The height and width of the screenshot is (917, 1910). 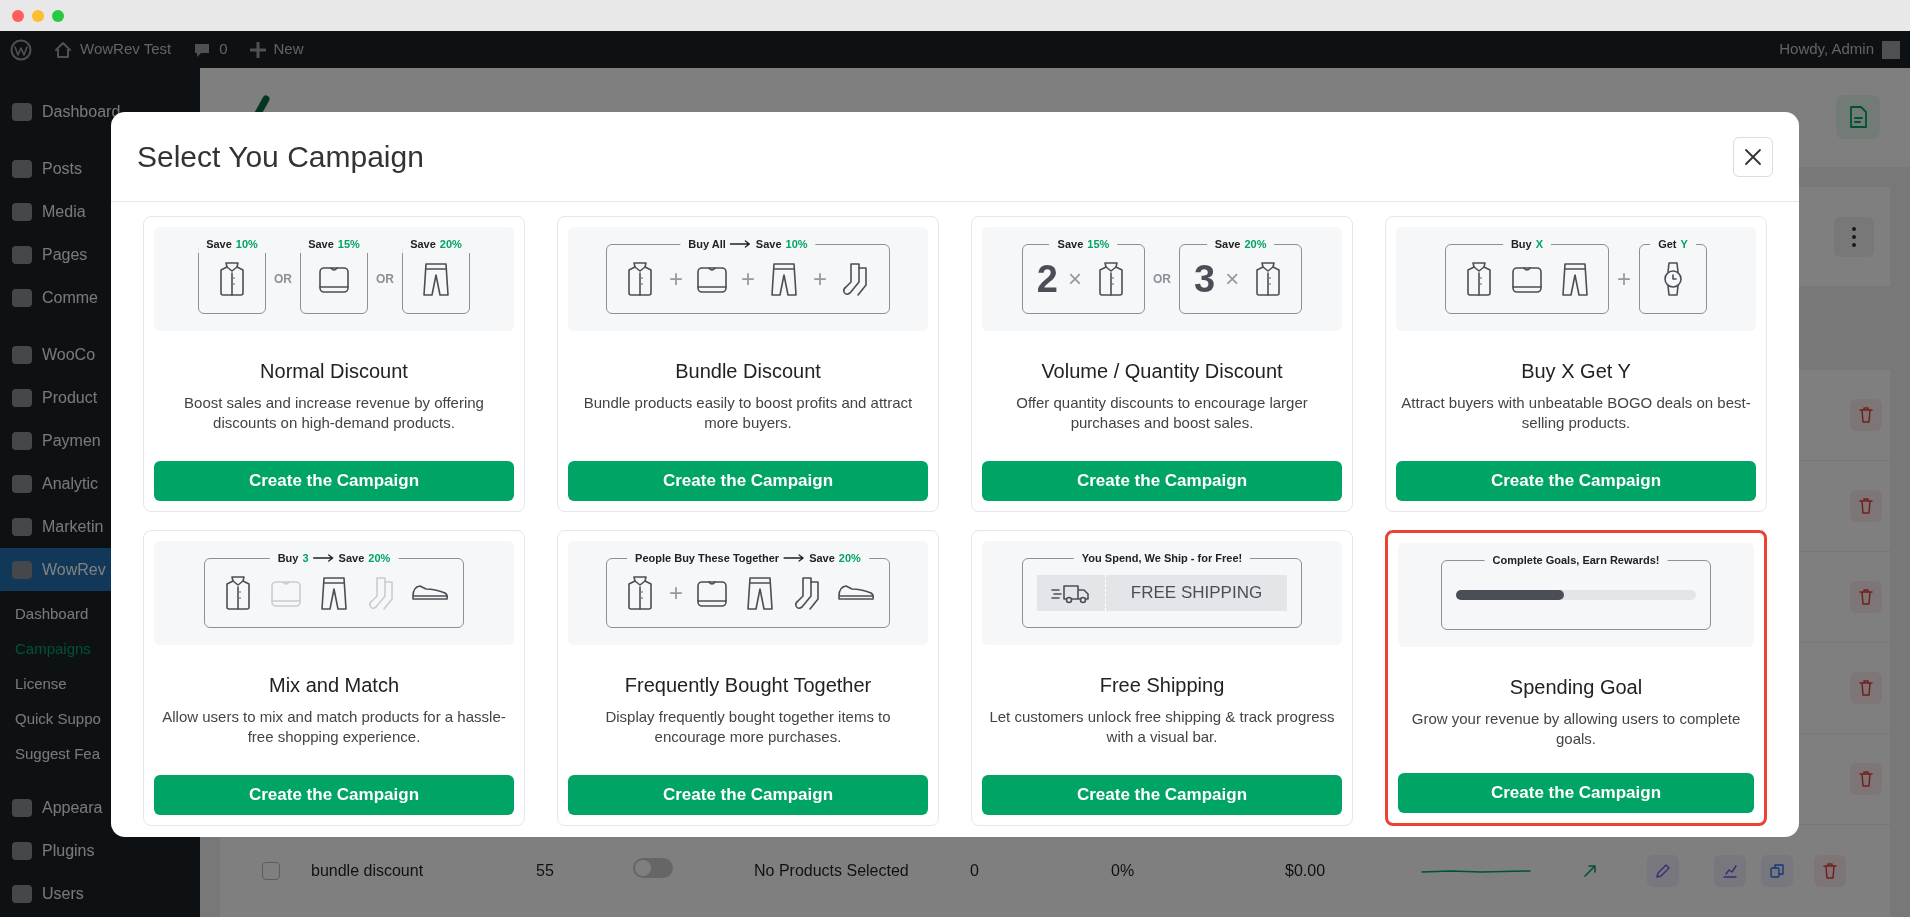 What do you see at coordinates (18, 15) in the screenshot?
I see `close-window-icon` at bounding box center [18, 15].